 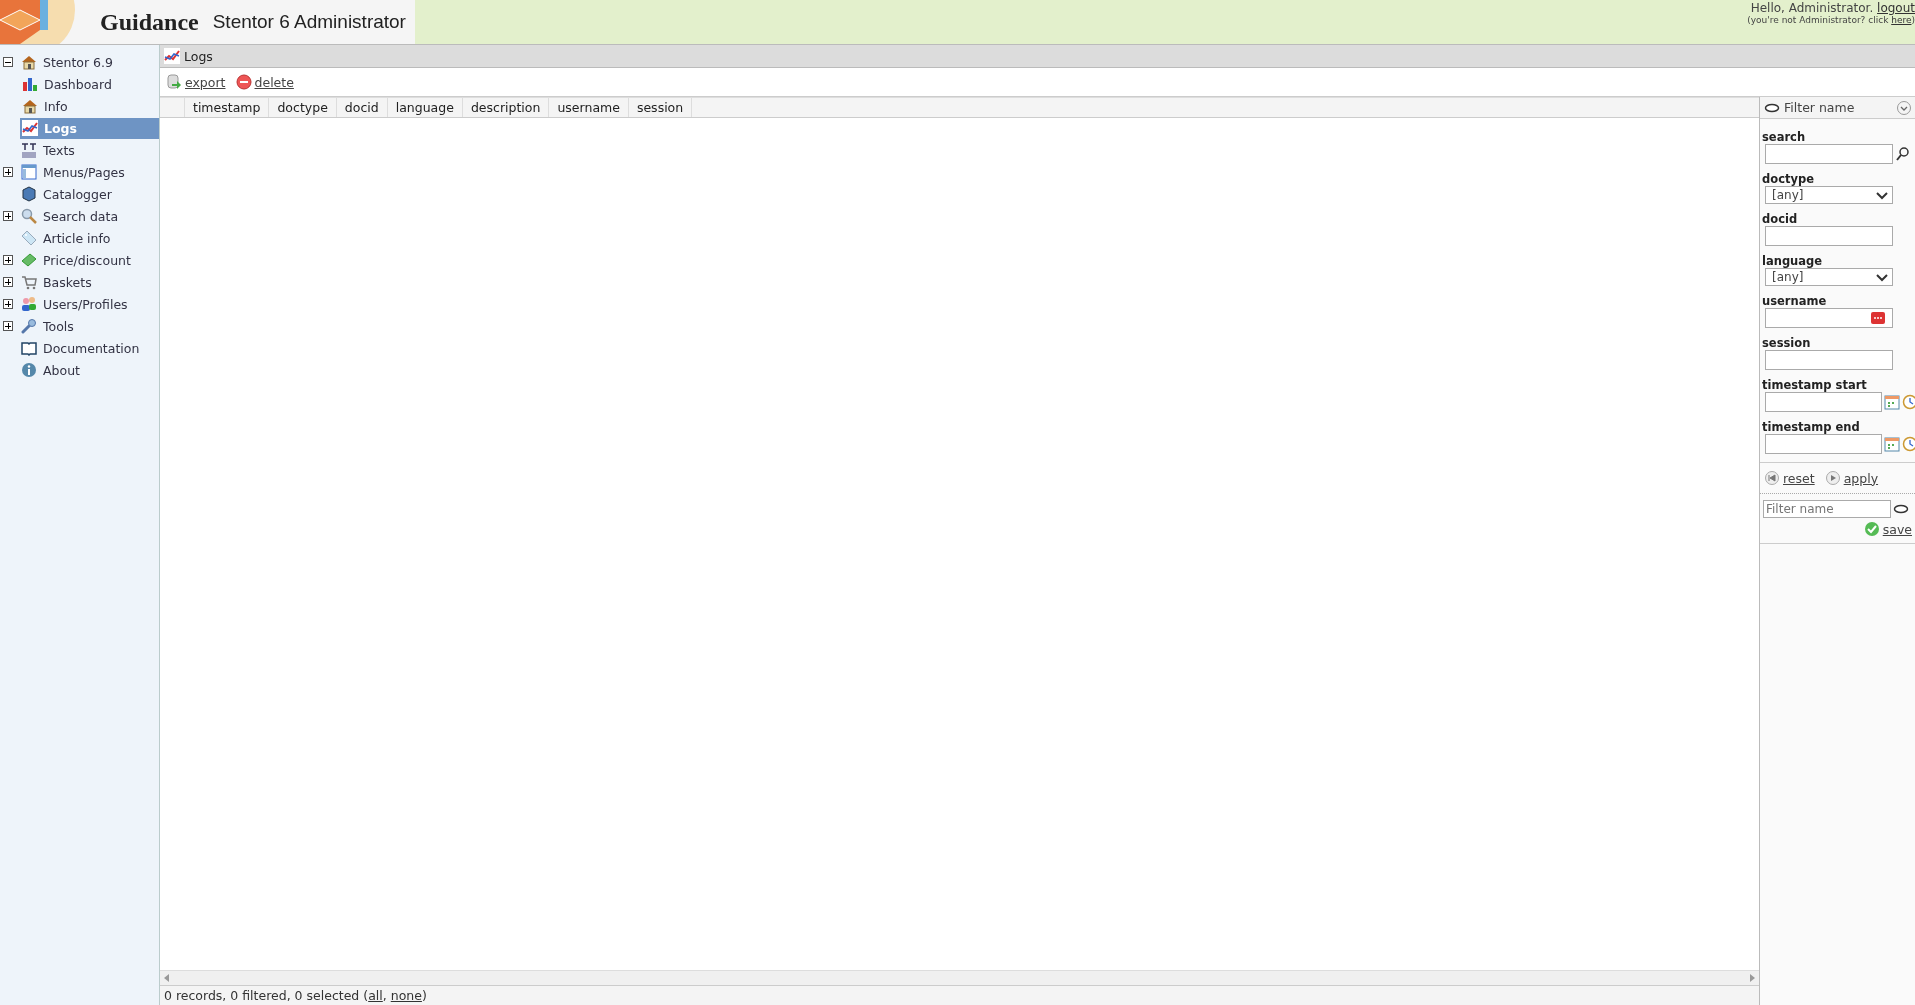 I want to click on search-field, so click(x=1829, y=154).